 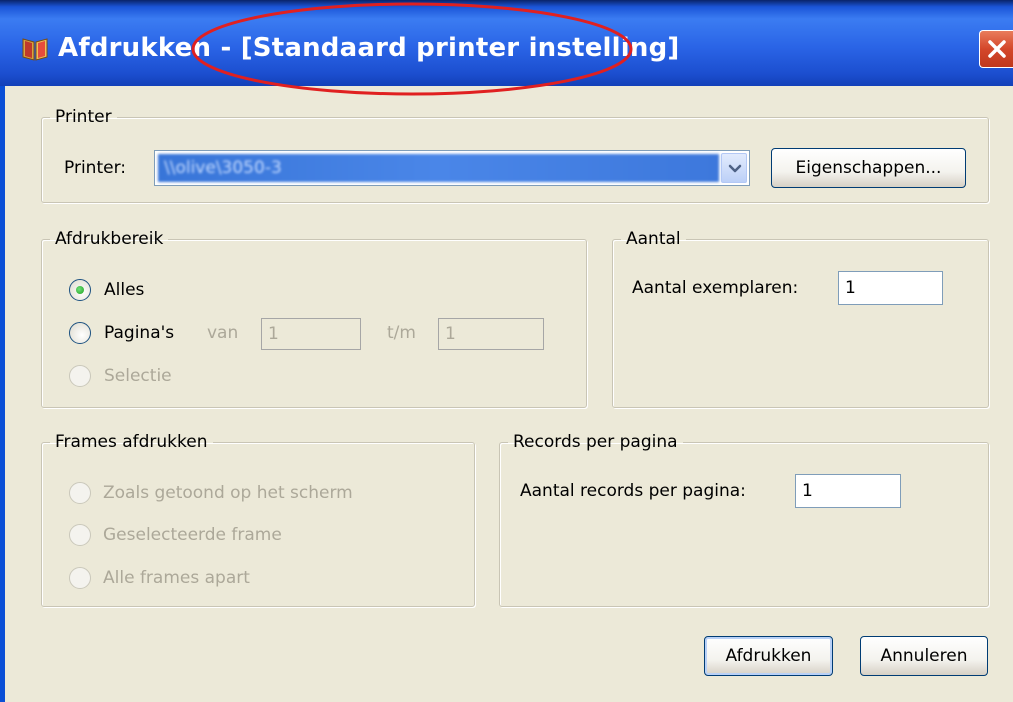 I want to click on records-per-page-label: Aantal records per pagina:, so click(x=633, y=491).